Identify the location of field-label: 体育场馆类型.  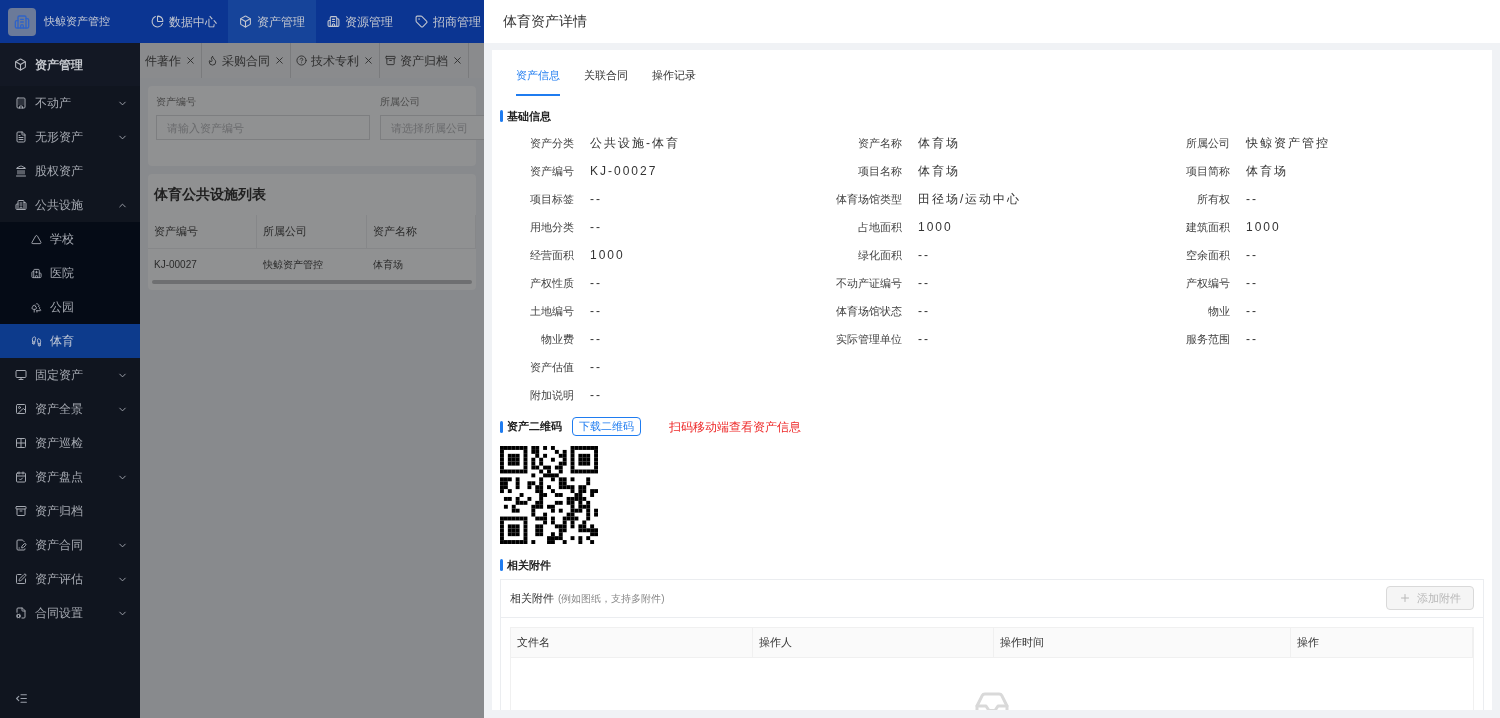
(868, 199).